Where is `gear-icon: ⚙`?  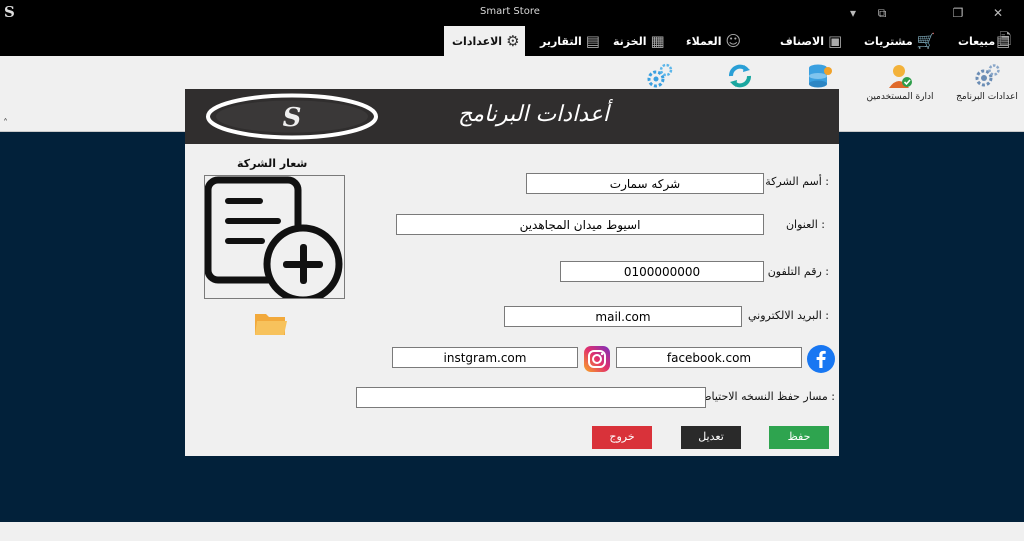 gear-icon: ⚙ is located at coordinates (513, 41).